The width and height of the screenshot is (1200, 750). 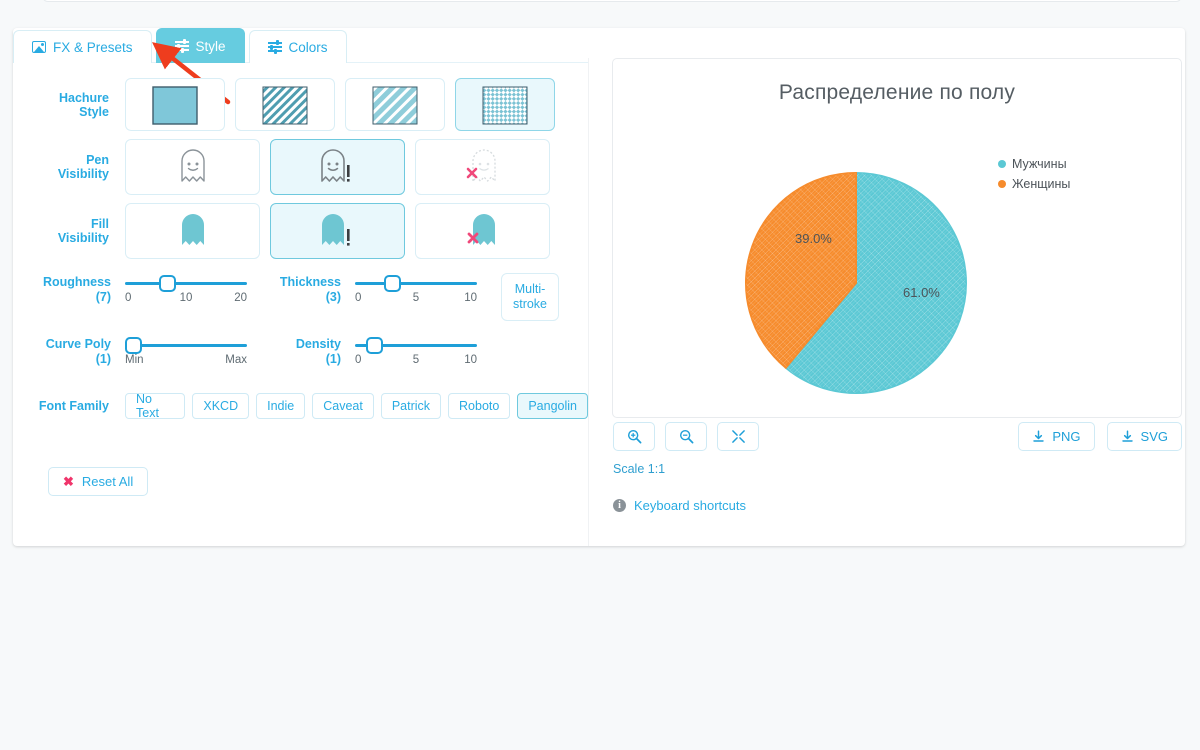 I want to click on curve-poly-thumb, so click(x=133, y=345).